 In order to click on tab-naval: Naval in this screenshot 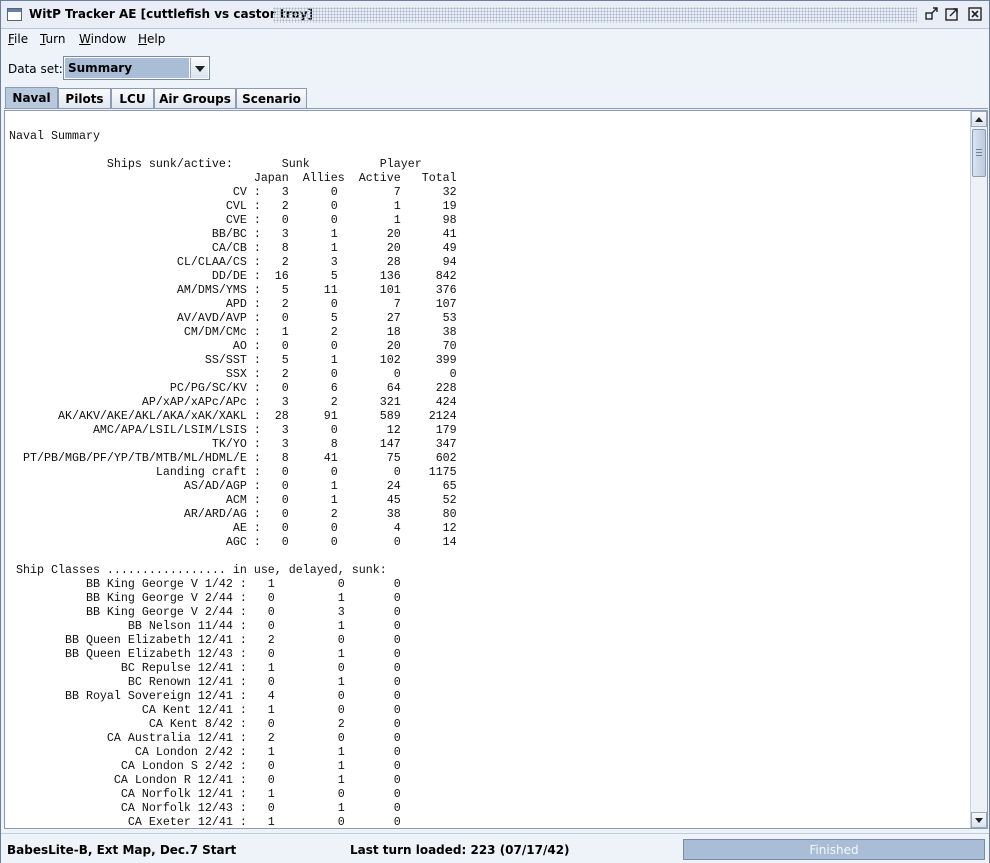, I will do `click(31, 98)`.